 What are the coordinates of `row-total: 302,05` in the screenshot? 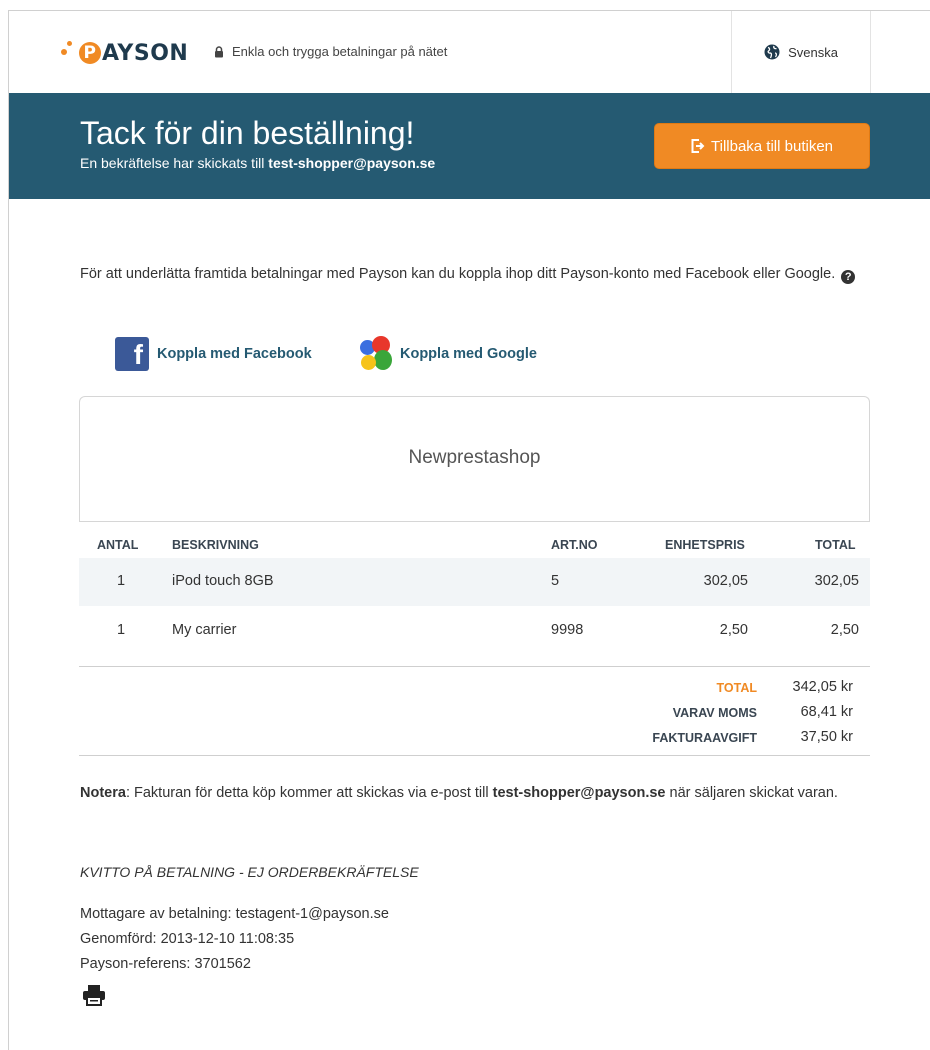 It's located at (836, 581).